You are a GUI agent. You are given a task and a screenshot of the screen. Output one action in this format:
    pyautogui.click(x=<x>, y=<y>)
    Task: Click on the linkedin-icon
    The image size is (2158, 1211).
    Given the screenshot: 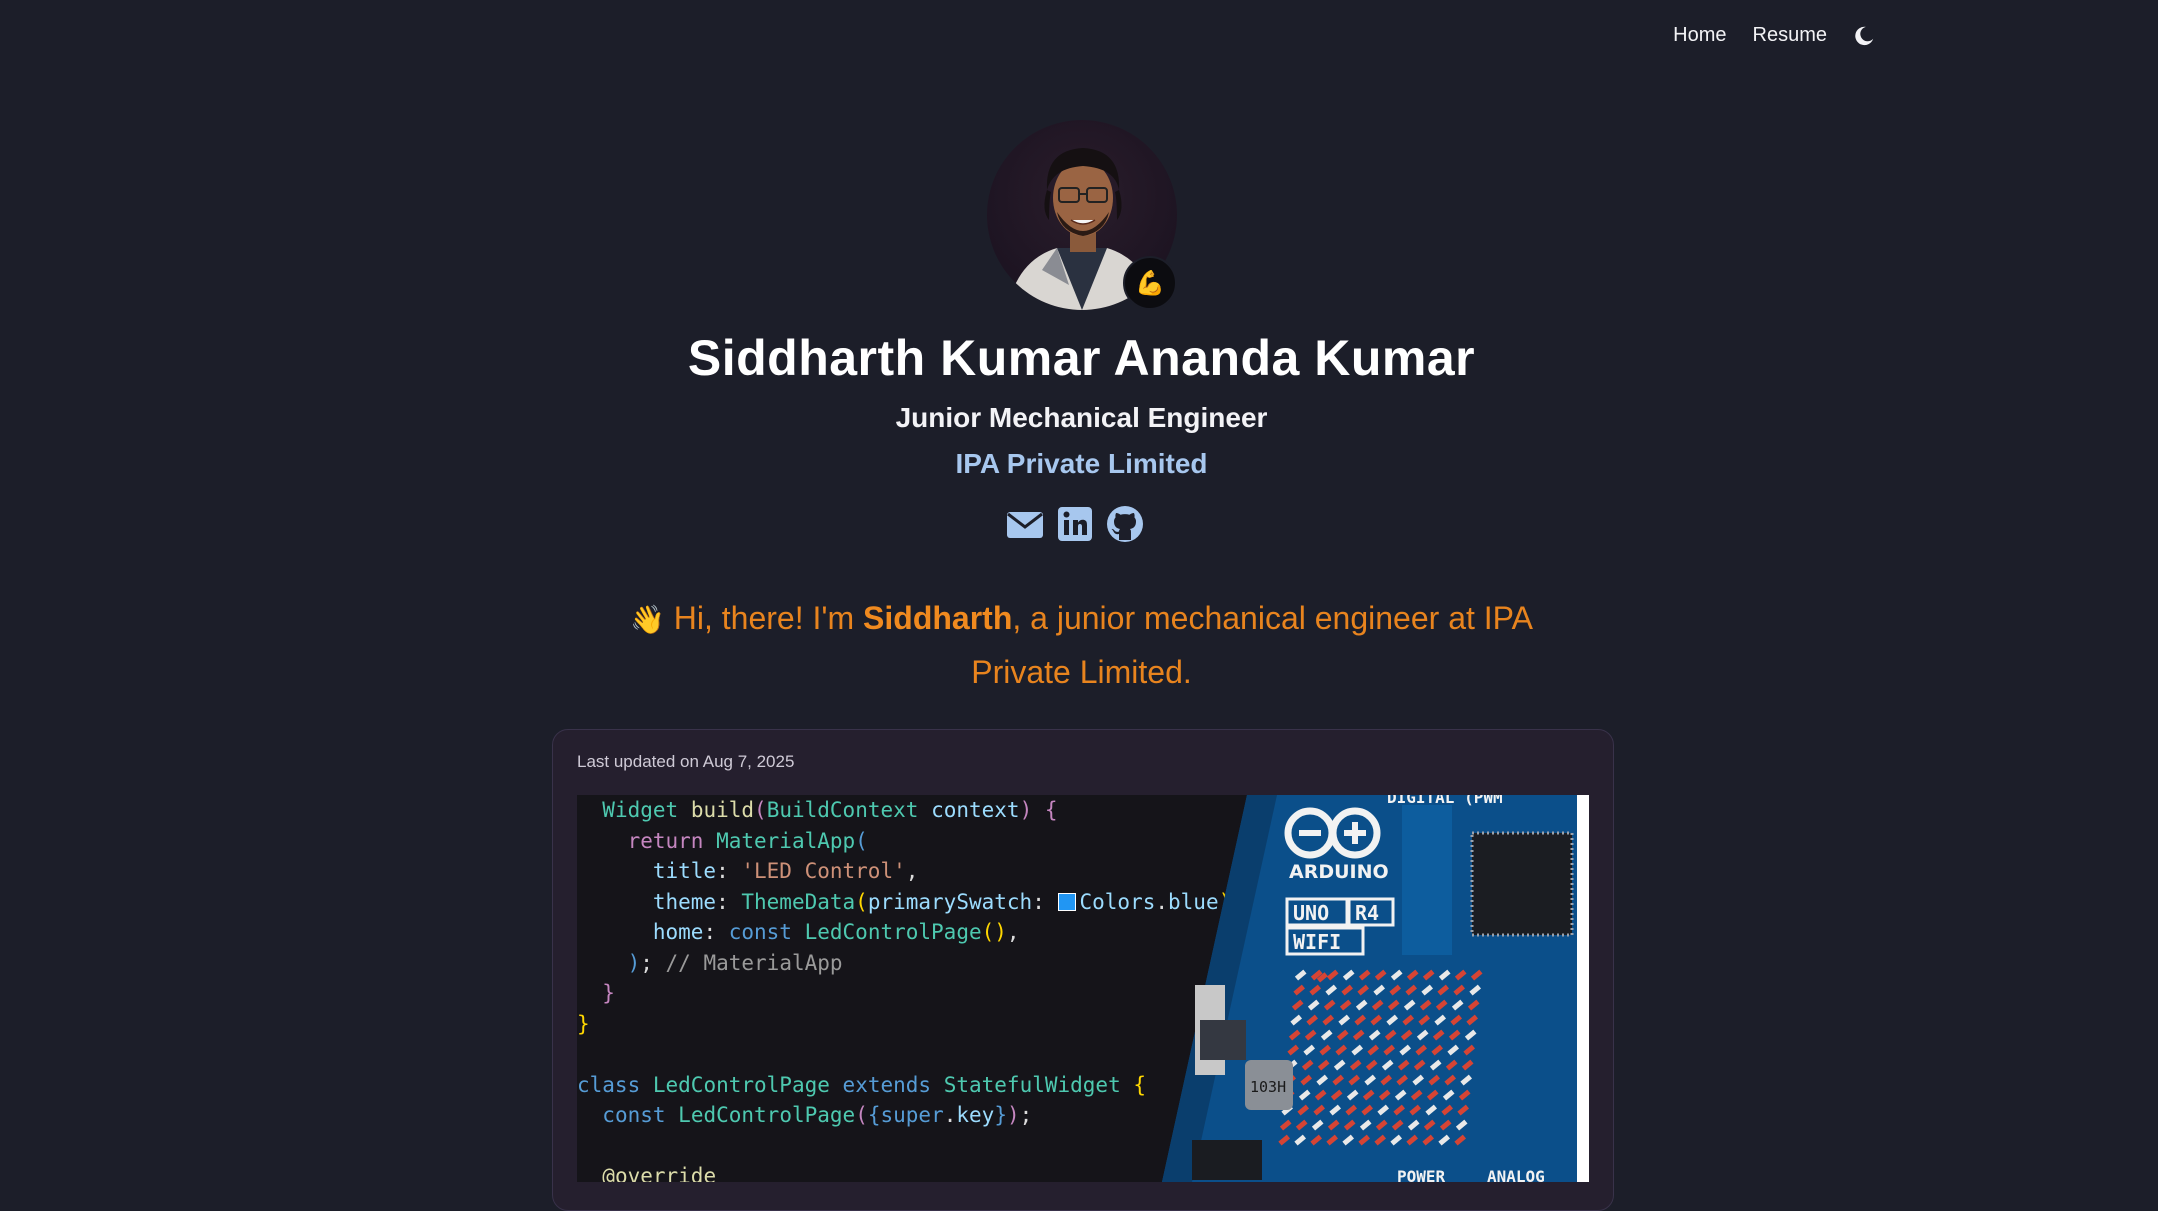 What is the action you would take?
    pyautogui.click(x=1075, y=524)
    